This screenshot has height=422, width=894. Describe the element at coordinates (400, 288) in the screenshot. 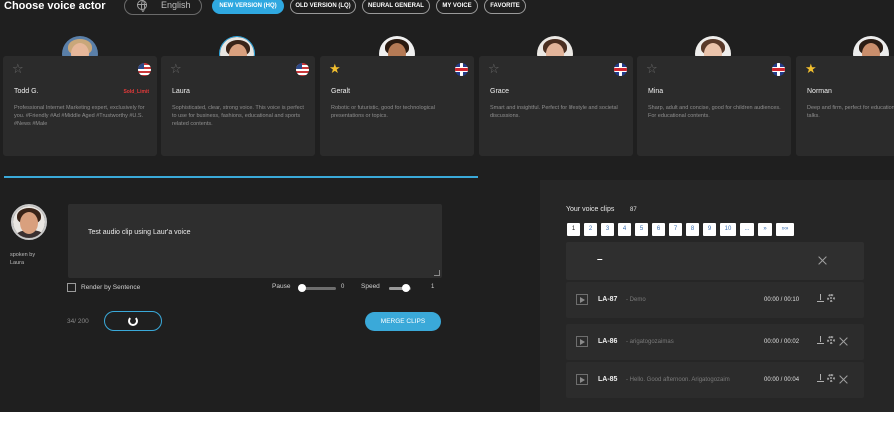

I see `speed-slider` at that location.